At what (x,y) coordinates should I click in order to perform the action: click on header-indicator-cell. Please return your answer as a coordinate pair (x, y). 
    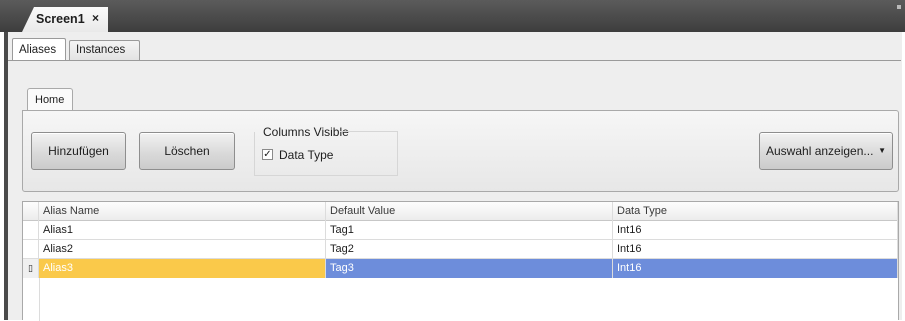
    Looking at the image, I should click on (31, 211).